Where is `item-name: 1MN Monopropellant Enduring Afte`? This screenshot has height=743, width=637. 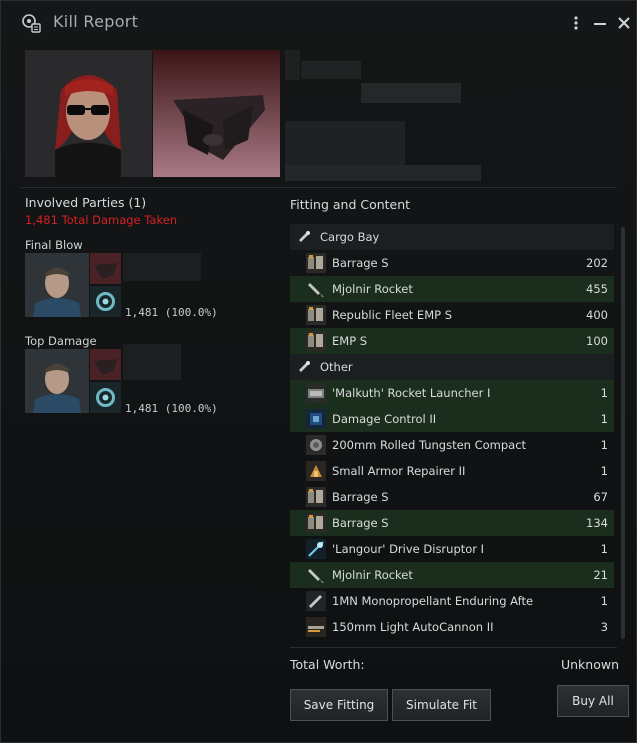
item-name: 1MN Monopropellant Enduring Afte is located at coordinates (433, 601).